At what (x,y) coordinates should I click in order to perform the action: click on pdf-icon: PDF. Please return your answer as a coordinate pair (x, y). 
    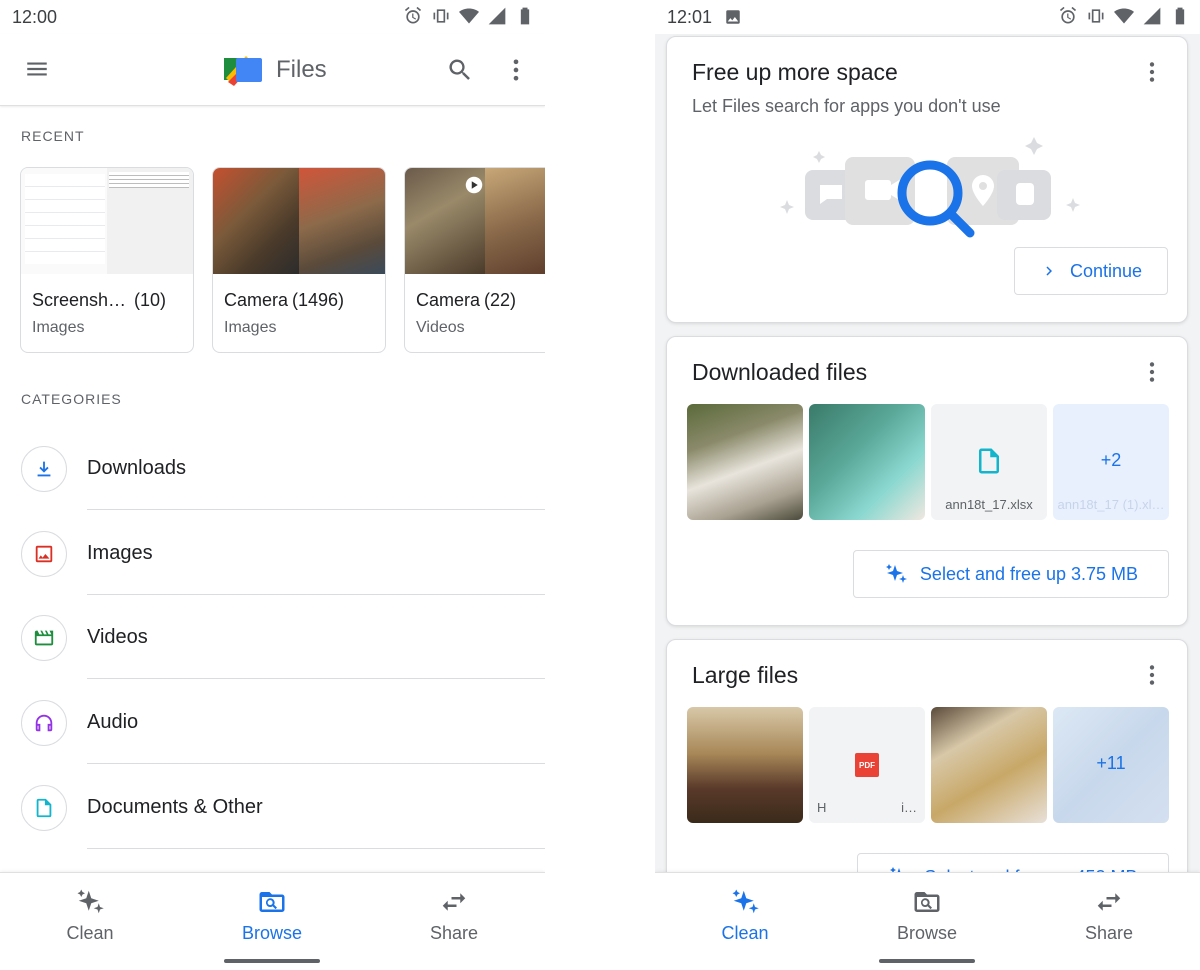
    Looking at the image, I should click on (867, 765).